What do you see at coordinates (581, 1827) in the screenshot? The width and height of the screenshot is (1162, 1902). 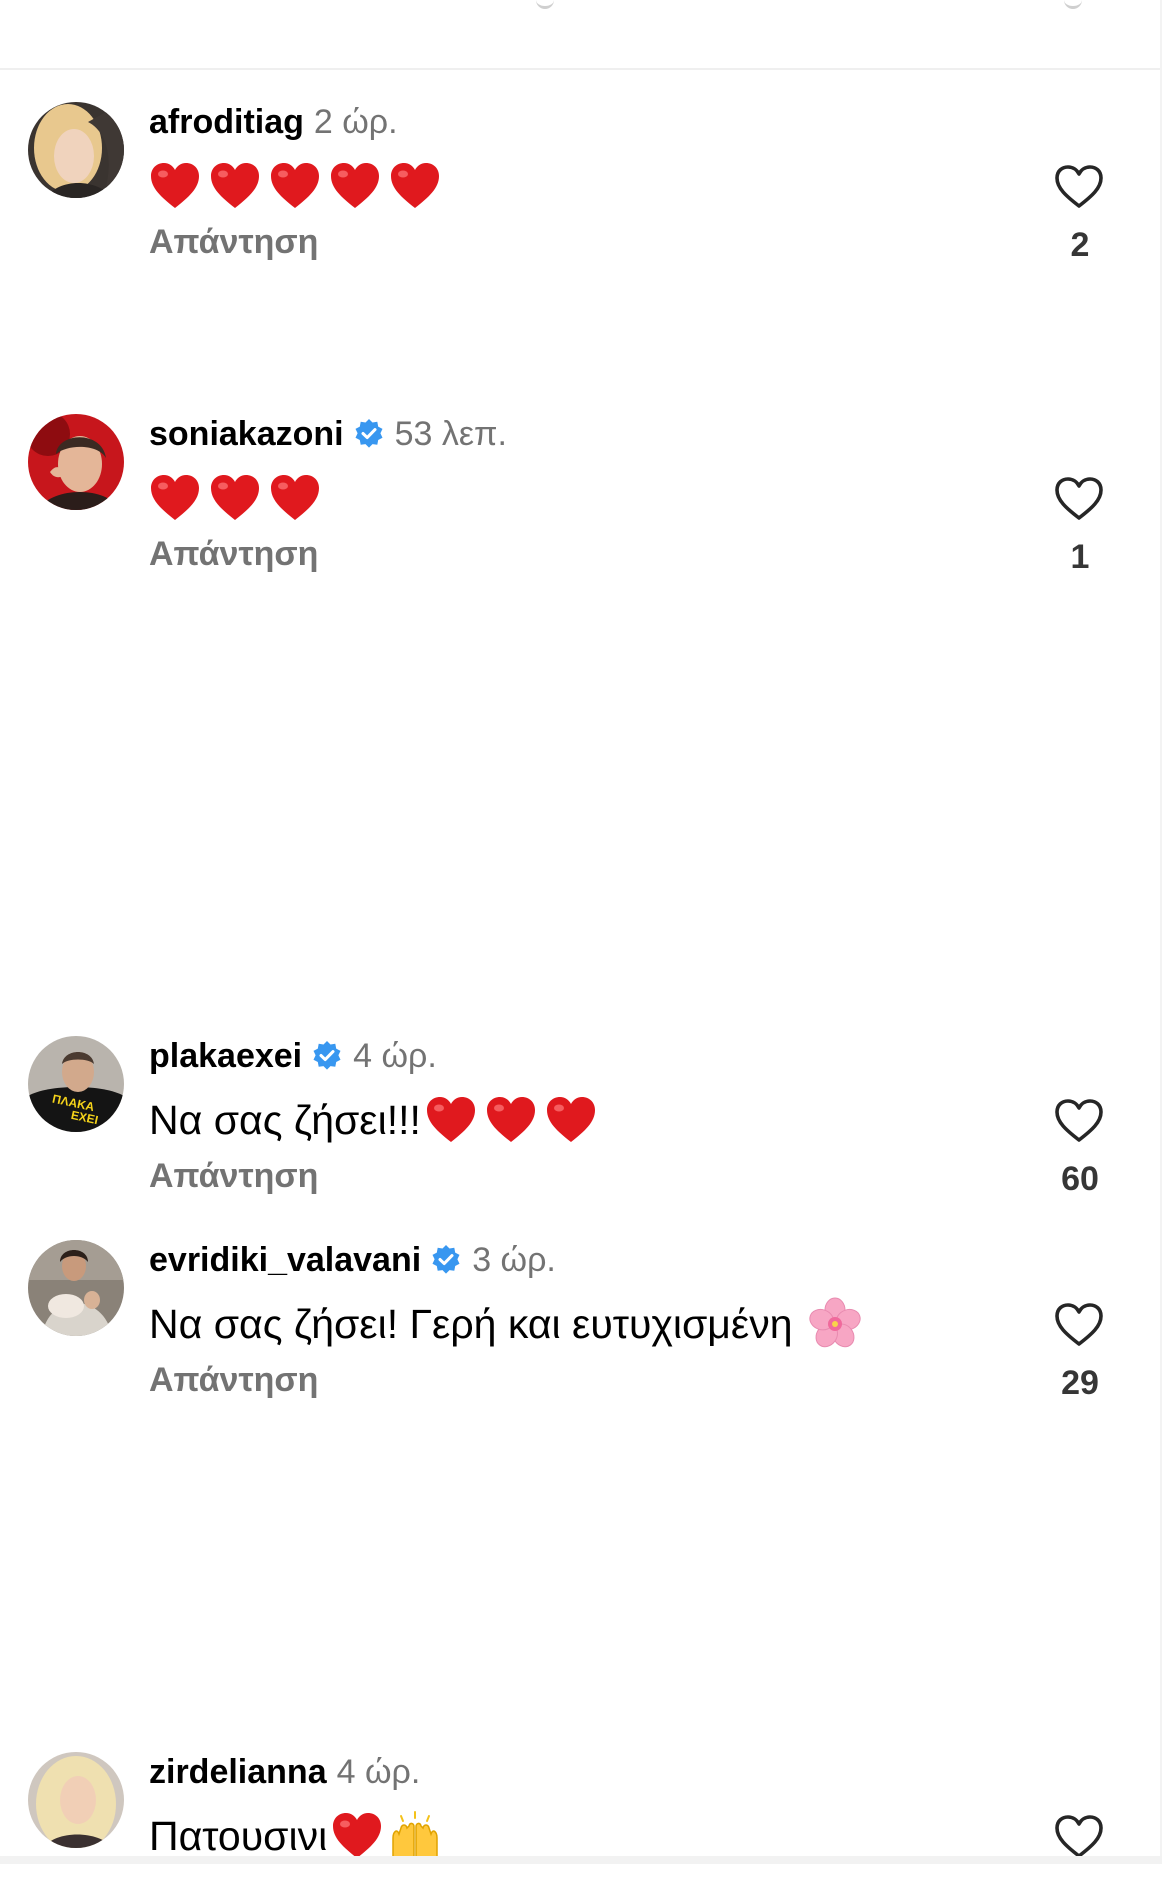 I see `comment-item: zirdelianna 4 ώρ. Πατουσινι` at bounding box center [581, 1827].